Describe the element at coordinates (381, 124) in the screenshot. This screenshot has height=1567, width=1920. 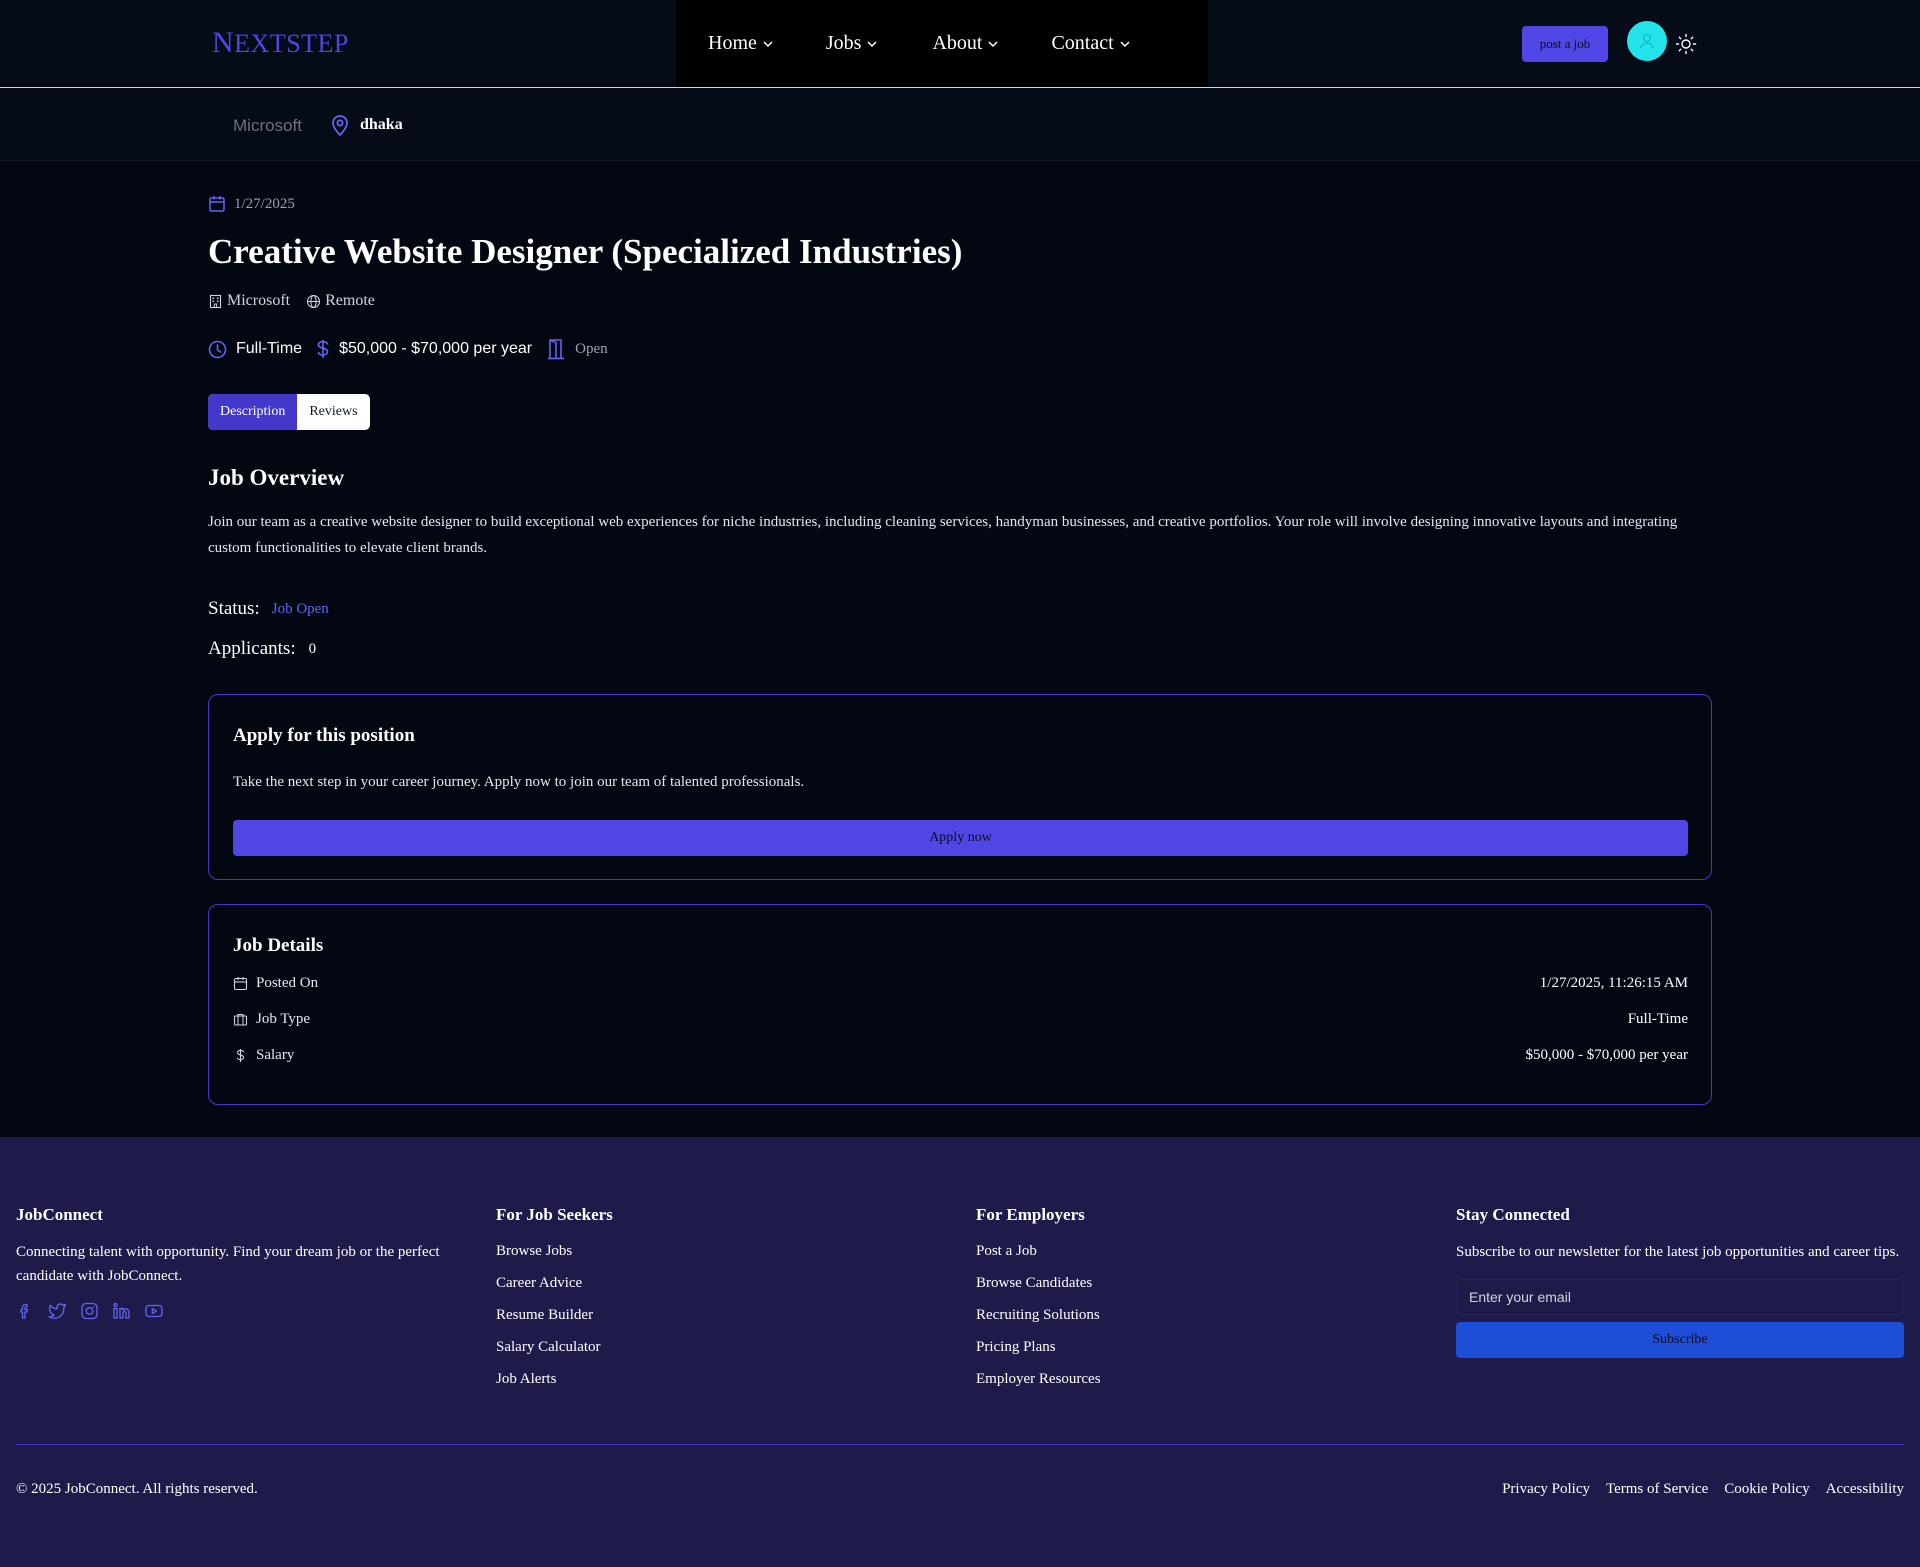
I see `location-text: dhaka` at that location.